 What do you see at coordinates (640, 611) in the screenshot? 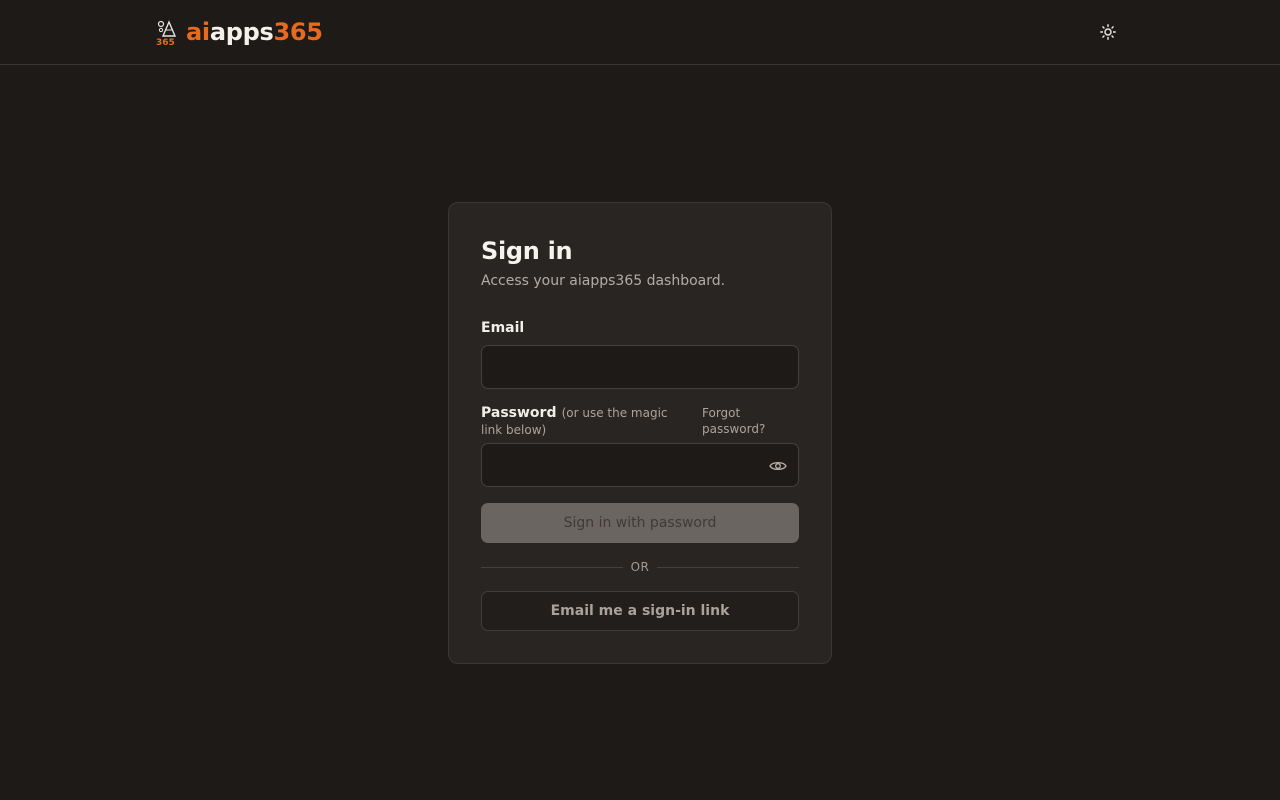
I see `email-magic-link-button: Email me a sign-in link` at bounding box center [640, 611].